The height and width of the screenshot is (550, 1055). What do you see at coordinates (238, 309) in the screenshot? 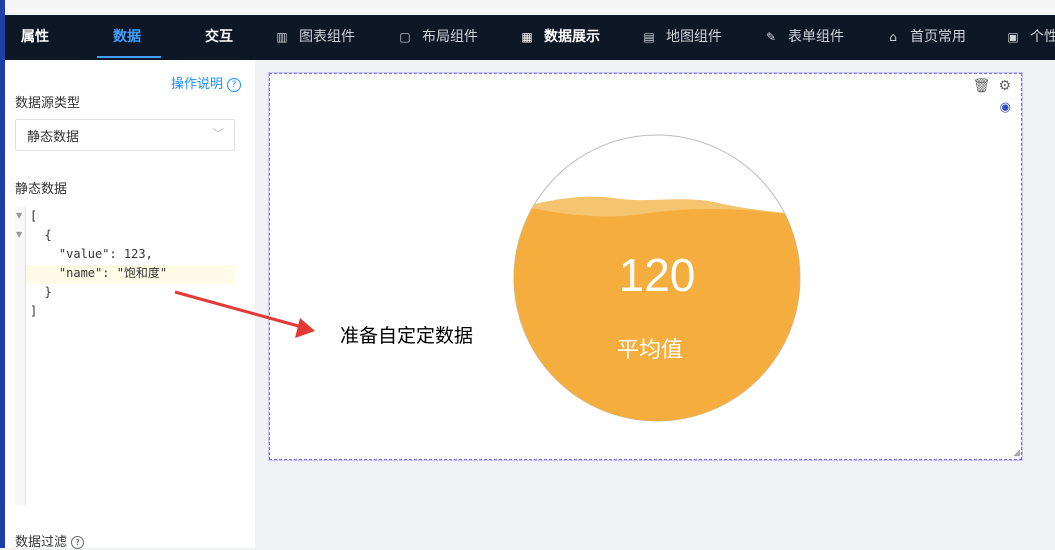
I see `annotation-arrow` at bounding box center [238, 309].